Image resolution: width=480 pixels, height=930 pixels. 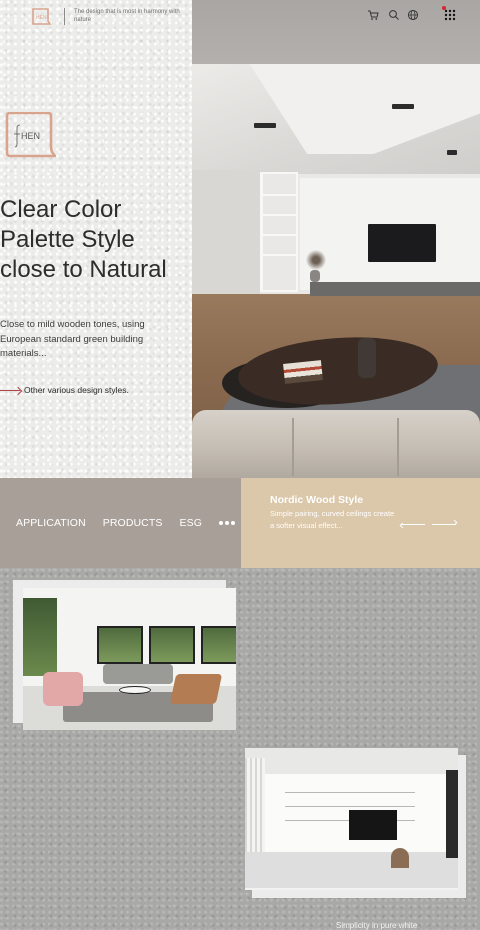 What do you see at coordinates (412, 525) in the screenshot?
I see `prev-arrow-icon` at bounding box center [412, 525].